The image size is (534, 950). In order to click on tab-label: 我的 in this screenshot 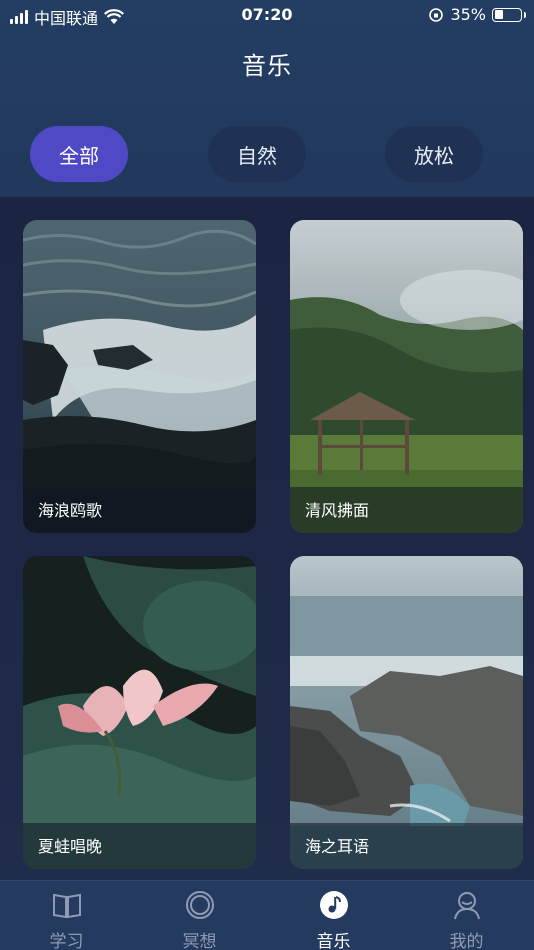, I will do `click(466, 941)`.